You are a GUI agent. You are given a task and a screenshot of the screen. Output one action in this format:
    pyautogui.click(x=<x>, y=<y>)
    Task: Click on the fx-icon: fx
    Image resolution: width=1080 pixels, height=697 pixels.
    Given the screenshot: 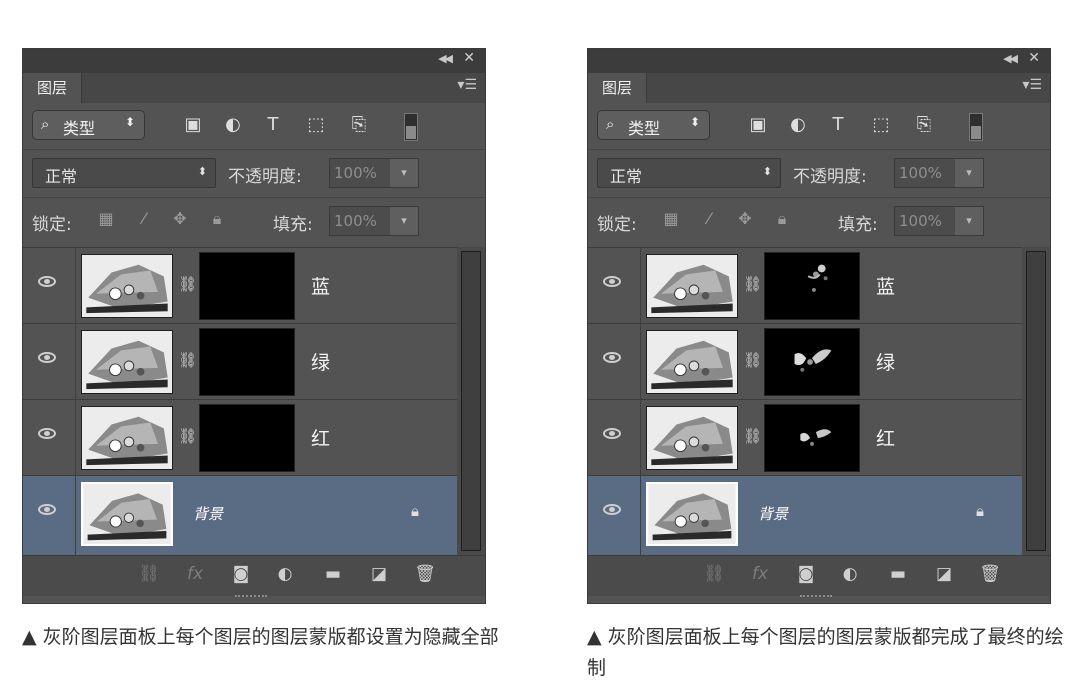 What is the action you would take?
    pyautogui.click(x=195, y=574)
    